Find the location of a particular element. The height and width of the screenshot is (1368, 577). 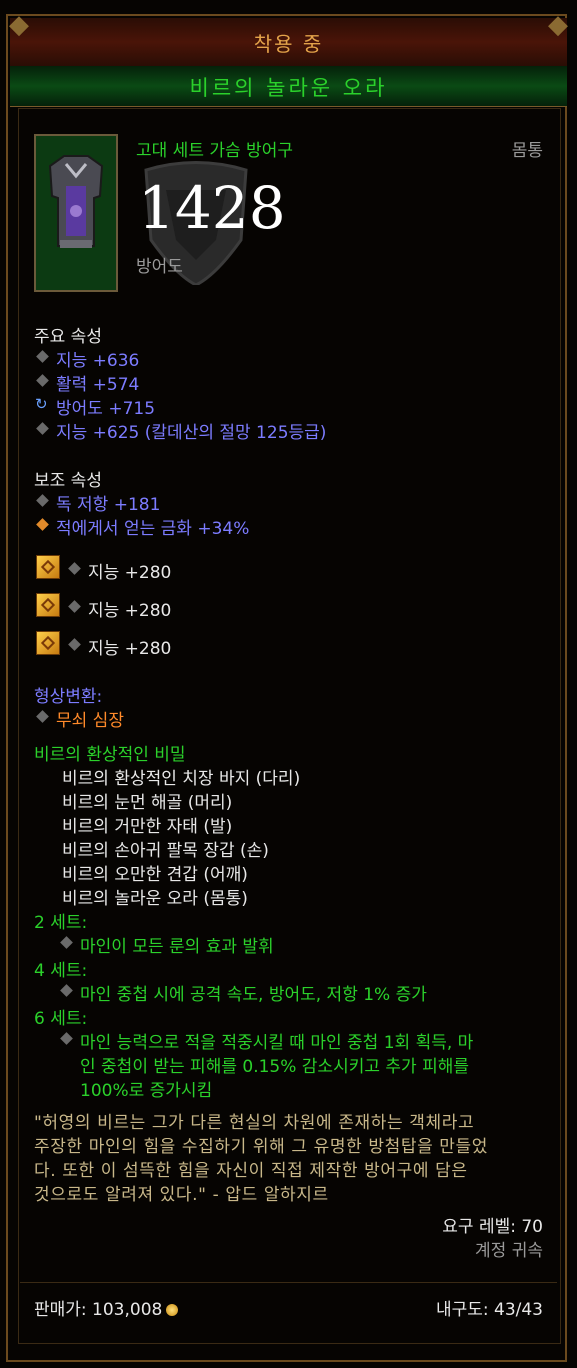

set-bonus-title: 2 세트: is located at coordinates (61, 923).